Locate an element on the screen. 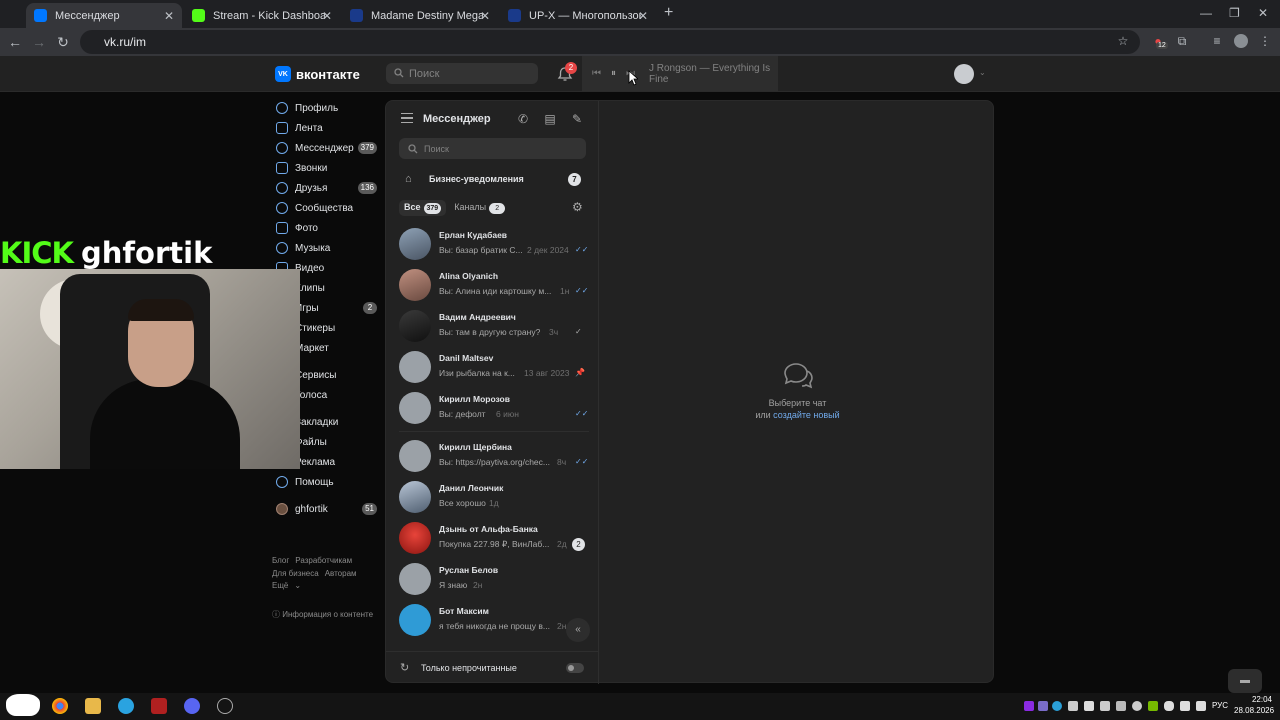 Image resolution: width=1280 pixels, height=720 pixels. browser-toolbar: ← → ↻ vk.ru/im ☆ ● 12 ⧉ ≡ ⋮ is located at coordinates (640, 42).